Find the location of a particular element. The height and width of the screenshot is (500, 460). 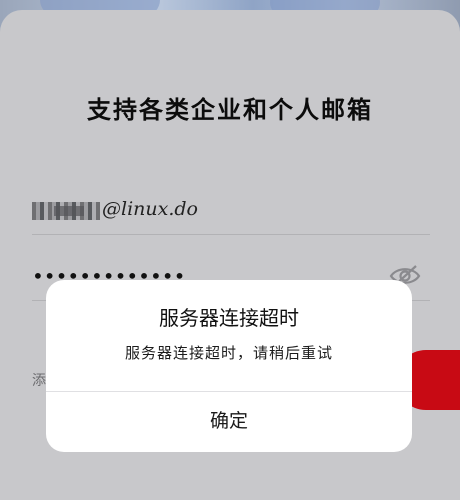

add-account-label: 添 is located at coordinates (39, 381).